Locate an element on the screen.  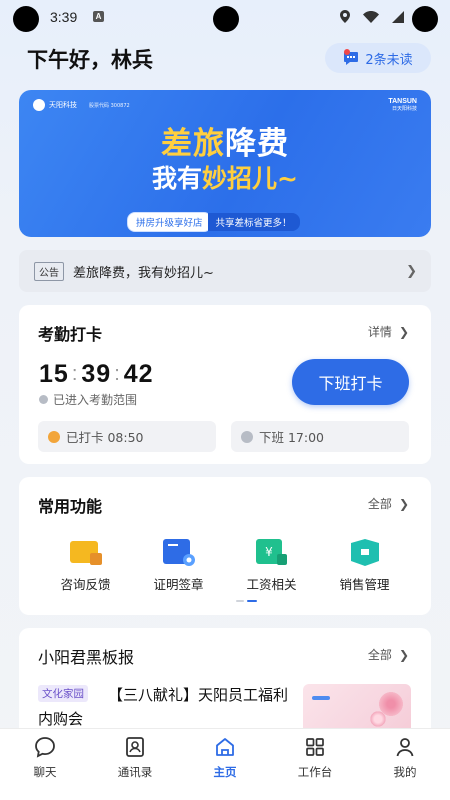
company-logo-icon is located at coordinates (39, 105).